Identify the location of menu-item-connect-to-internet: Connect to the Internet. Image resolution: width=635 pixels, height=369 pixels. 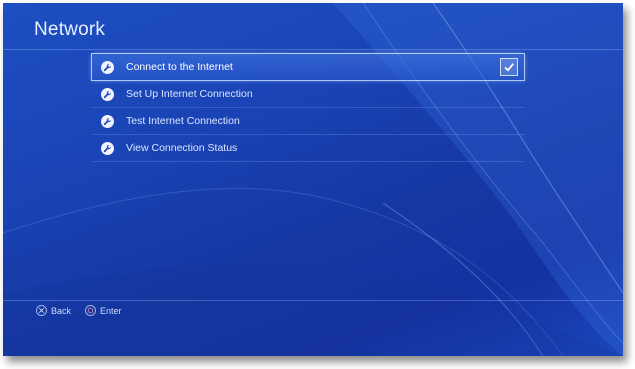
(308, 67).